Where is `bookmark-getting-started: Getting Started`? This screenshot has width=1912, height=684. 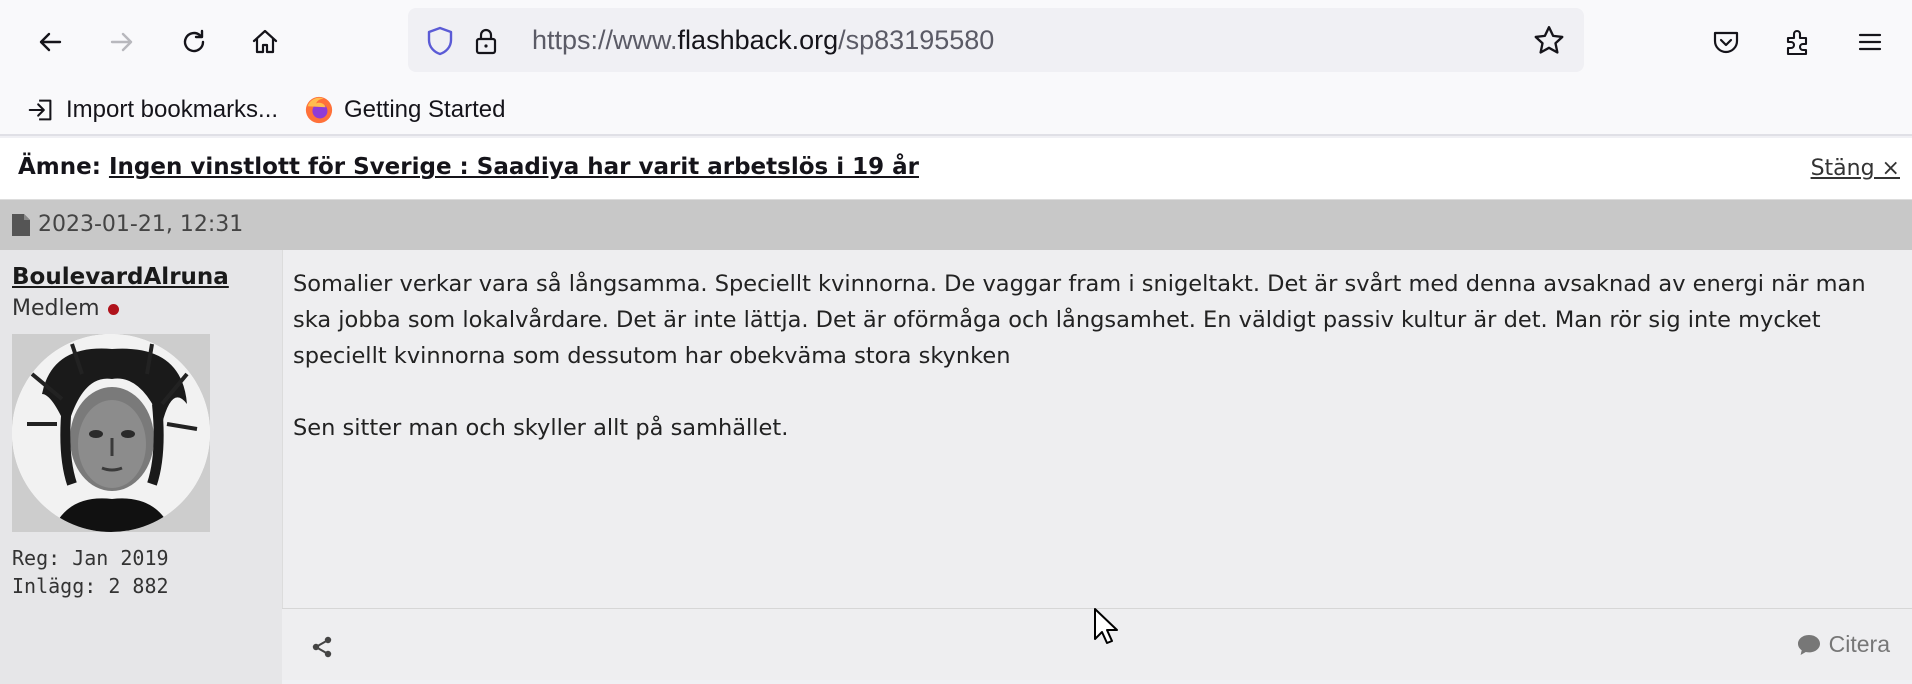 bookmark-getting-started: Getting Started is located at coordinates (404, 110).